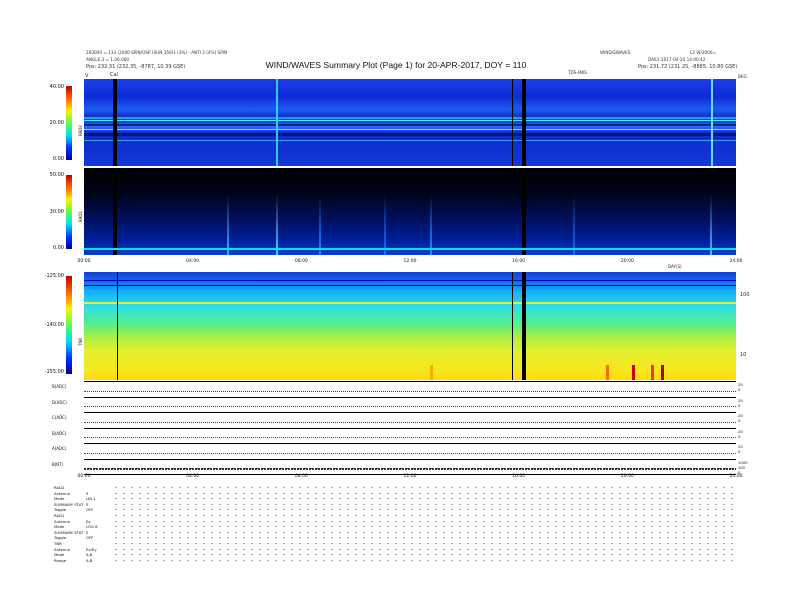 This screenshot has width=792, height=612. What do you see at coordinates (80, 216) in the screenshot?
I see `rad1-ylabel: RAD1` at bounding box center [80, 216].